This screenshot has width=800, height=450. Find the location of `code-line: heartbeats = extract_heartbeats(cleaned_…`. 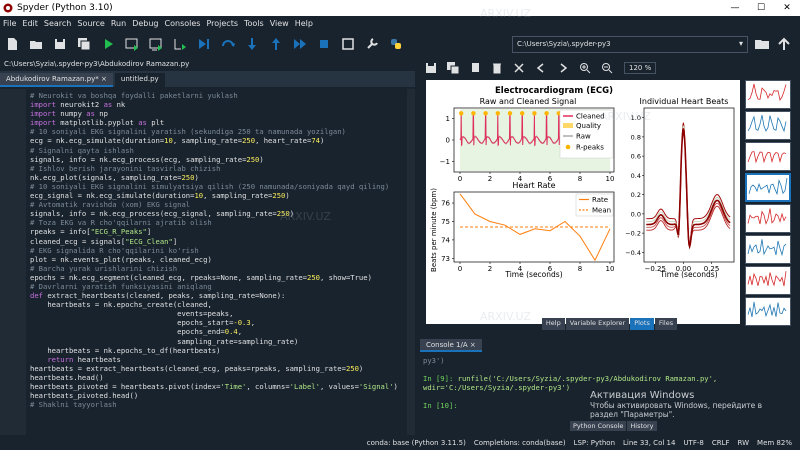

code-line: heartbeats = extract_heartbeats(cleaned_… is located at coordinates (197, 368).